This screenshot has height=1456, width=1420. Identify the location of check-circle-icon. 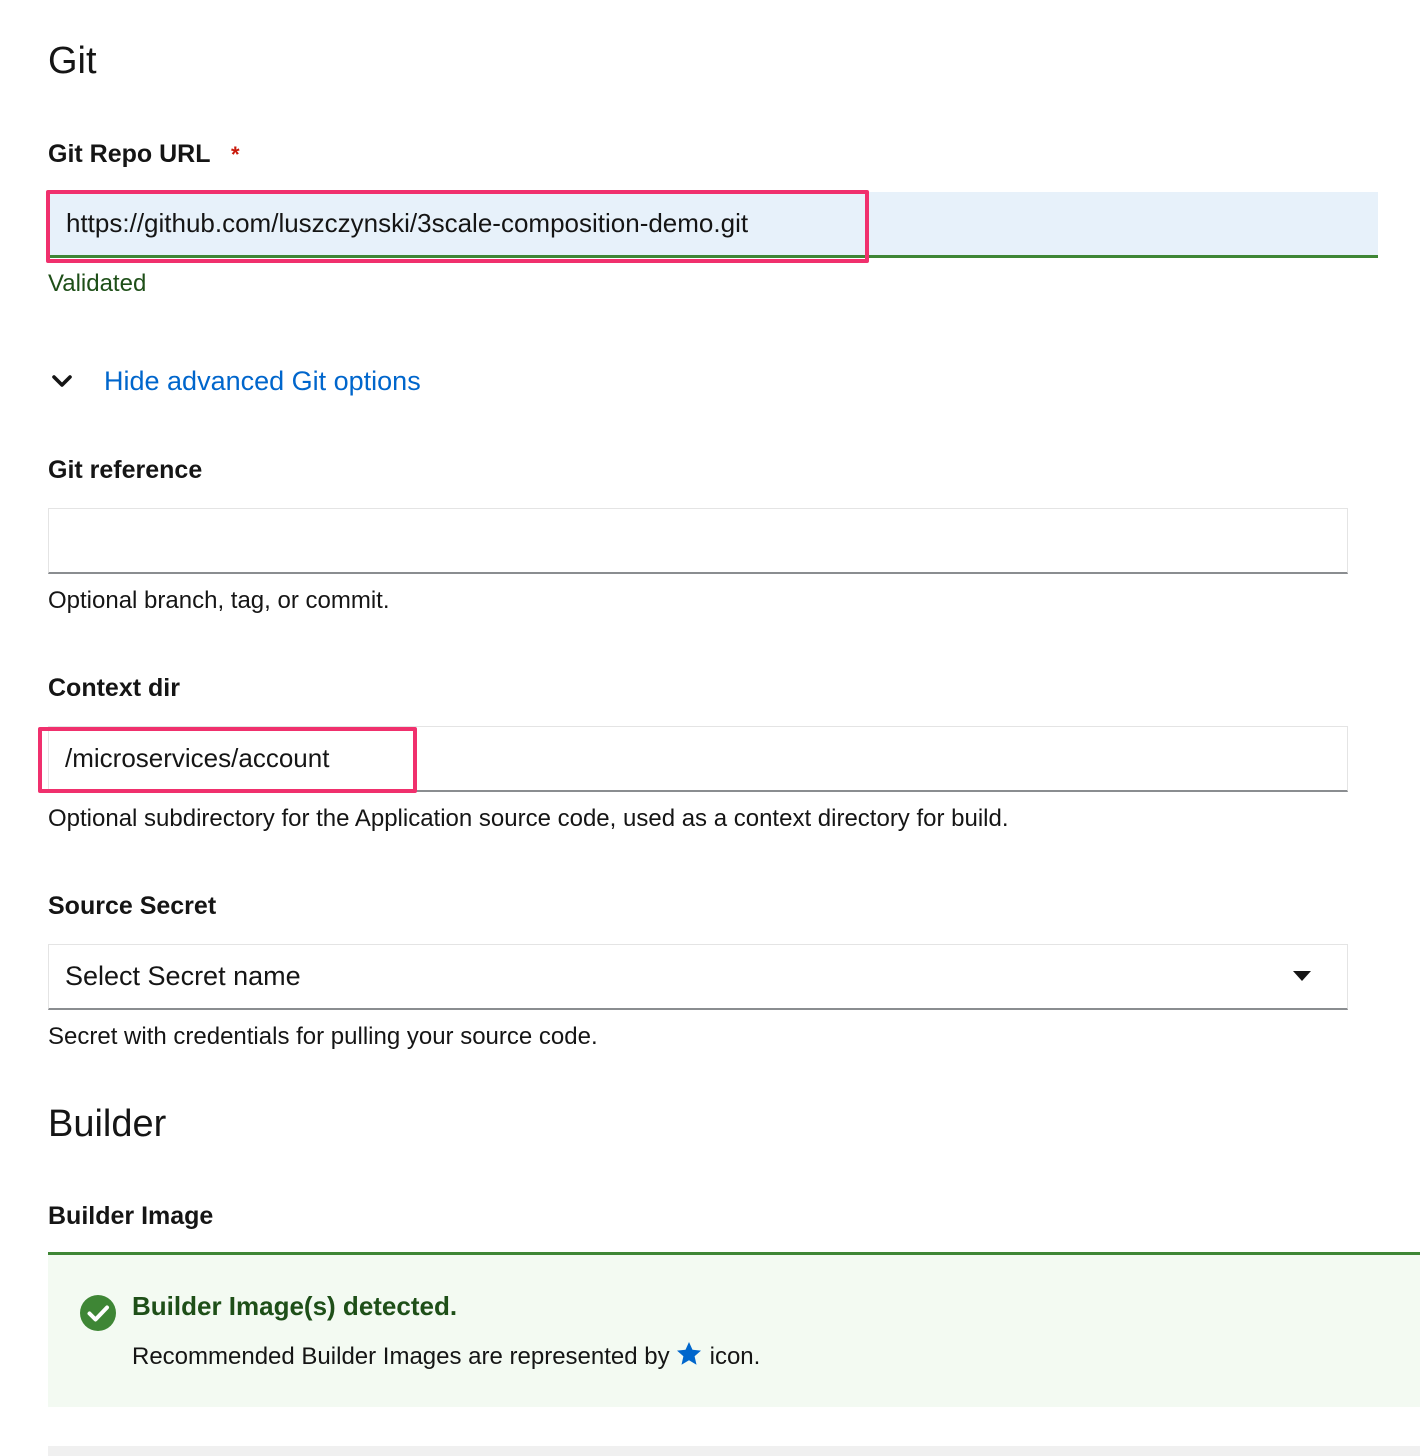
(98, 1313).